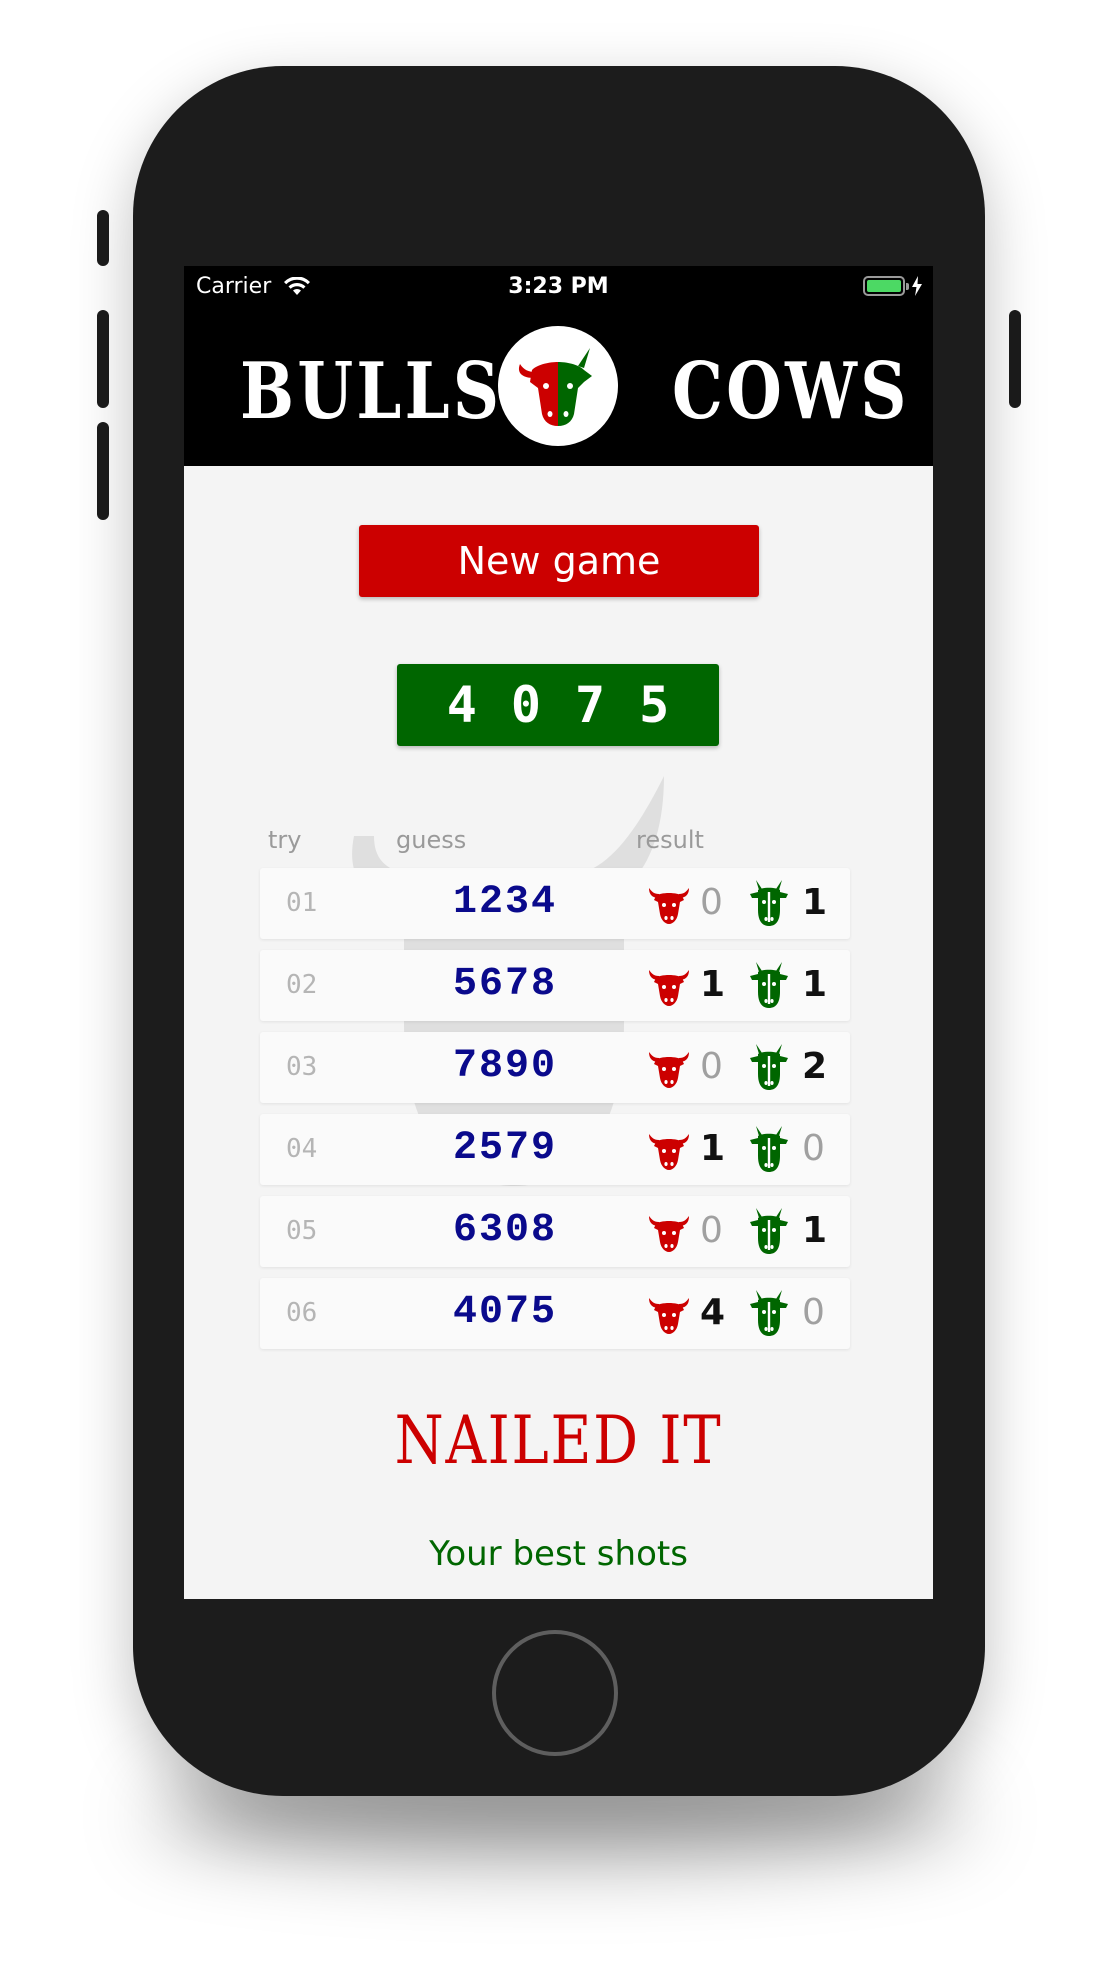 This screenshot has height=1962, width=1118. Describe the element at coordinates (103, 238) in the screenshot. I see `mute-switch` at that location.